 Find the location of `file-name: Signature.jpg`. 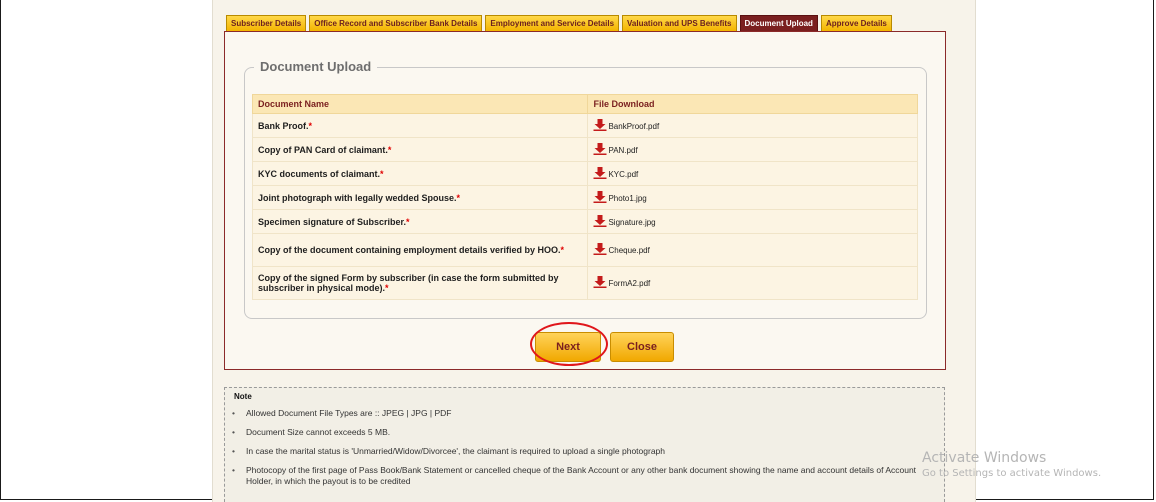

file-name: Signature.jpg is located at coordinates (631, 222).